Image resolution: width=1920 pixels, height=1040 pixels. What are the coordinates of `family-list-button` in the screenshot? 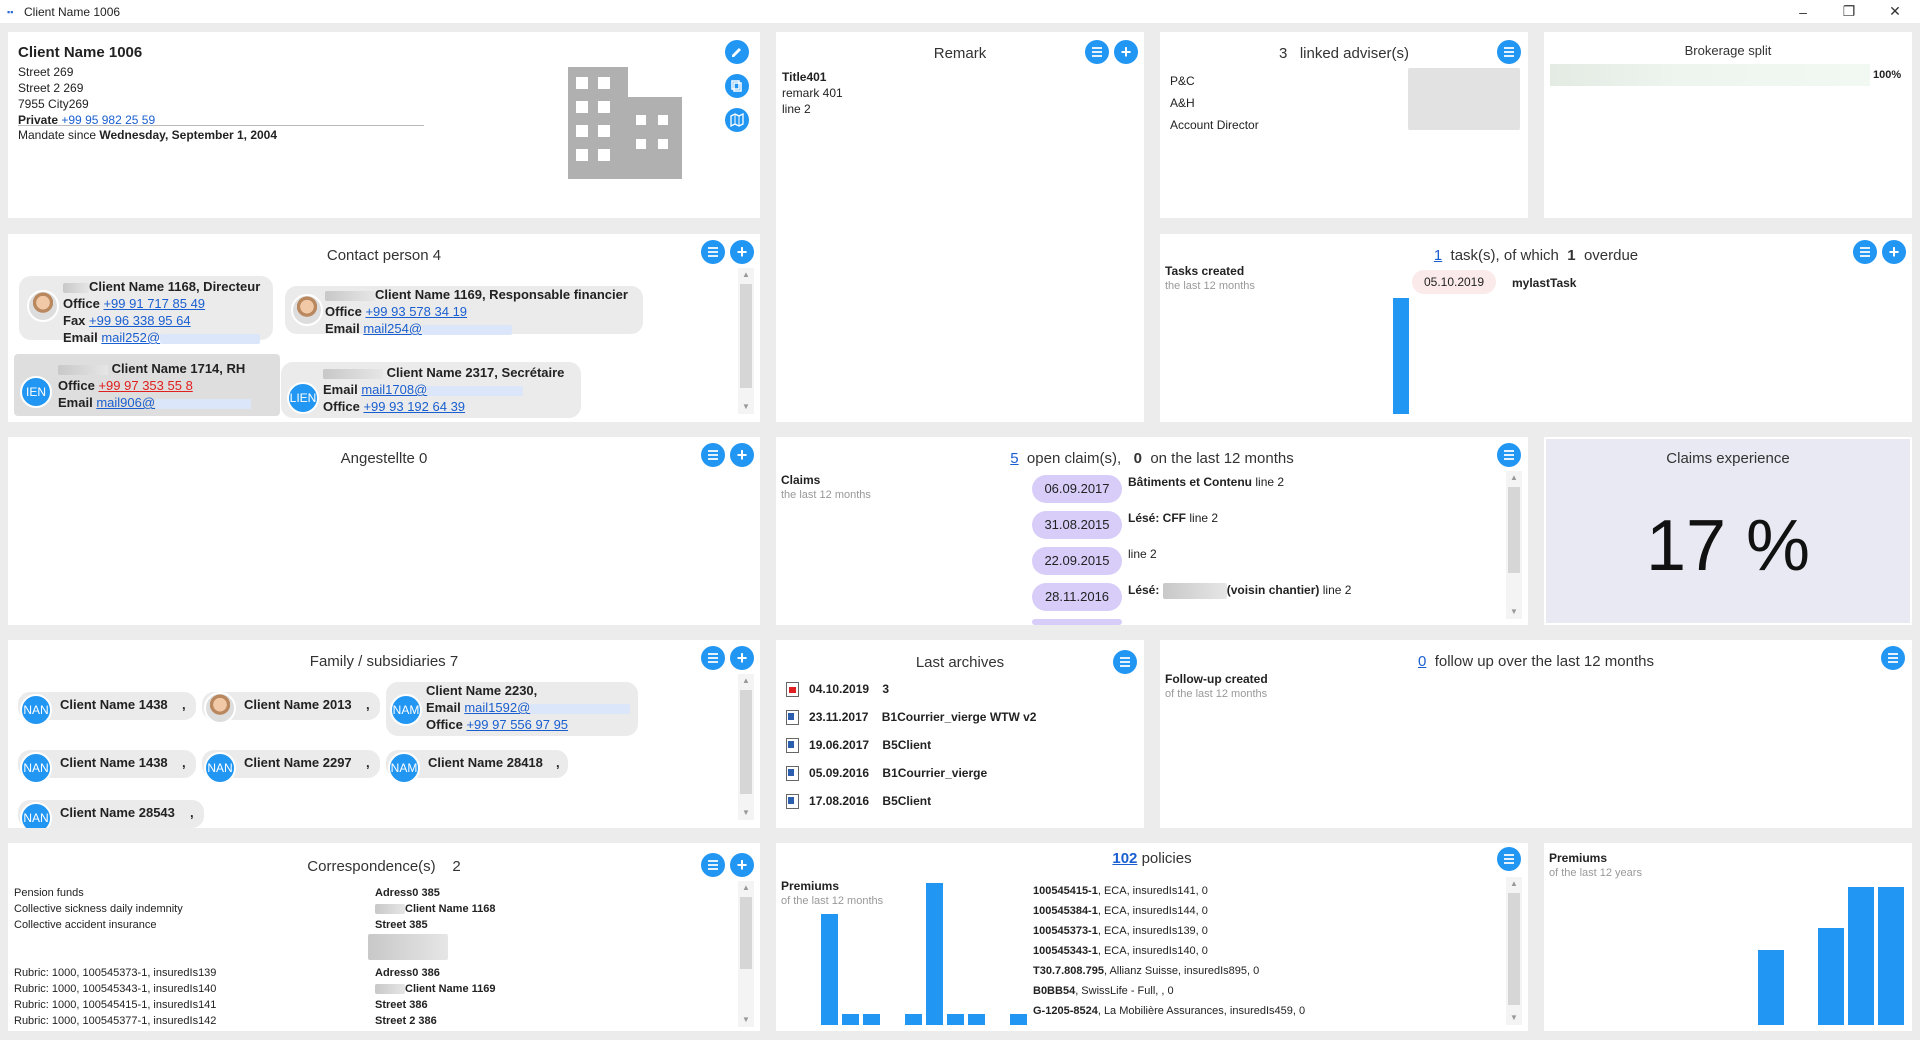 It's located at (713, 658).